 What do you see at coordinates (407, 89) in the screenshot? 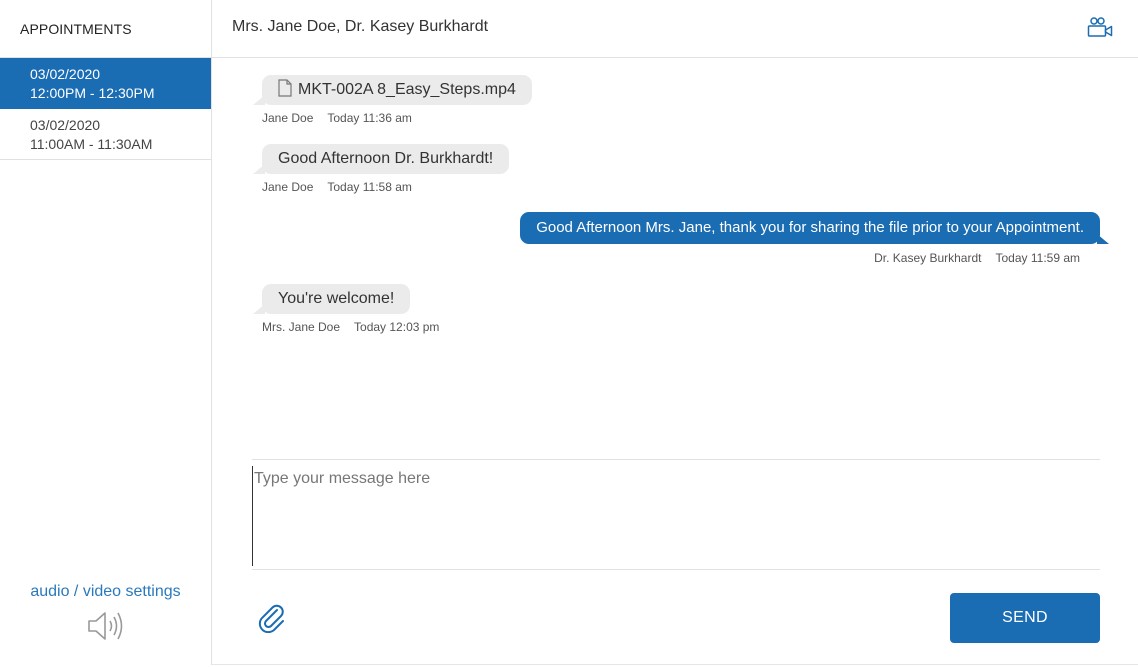
I see `file-name: MKT-002A 8_Easy_Steps.mp4` at bounding box center [407, 89].